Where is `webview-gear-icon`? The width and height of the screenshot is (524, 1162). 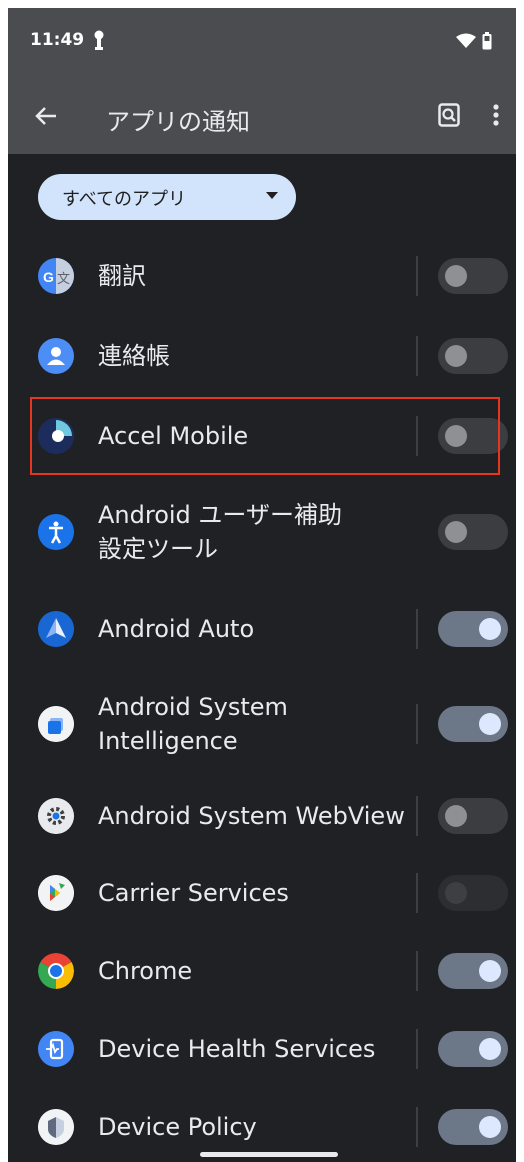
webview-gear-icon is located at coordinates (56, 816).